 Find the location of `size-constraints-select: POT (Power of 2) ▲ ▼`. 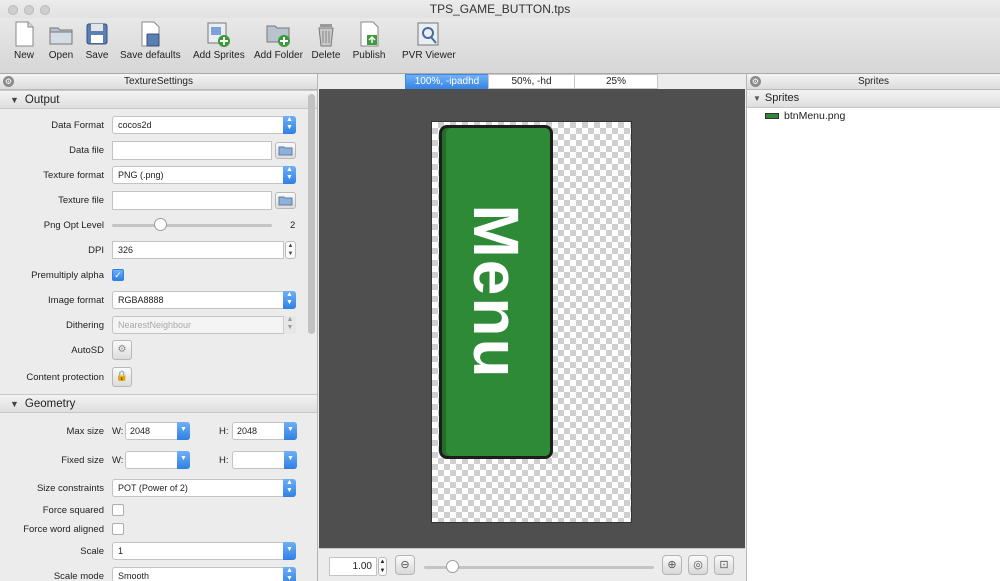

size-constraints-select: POT (Power of 2) ▲ ▼ is located at coordinates (204, 488).